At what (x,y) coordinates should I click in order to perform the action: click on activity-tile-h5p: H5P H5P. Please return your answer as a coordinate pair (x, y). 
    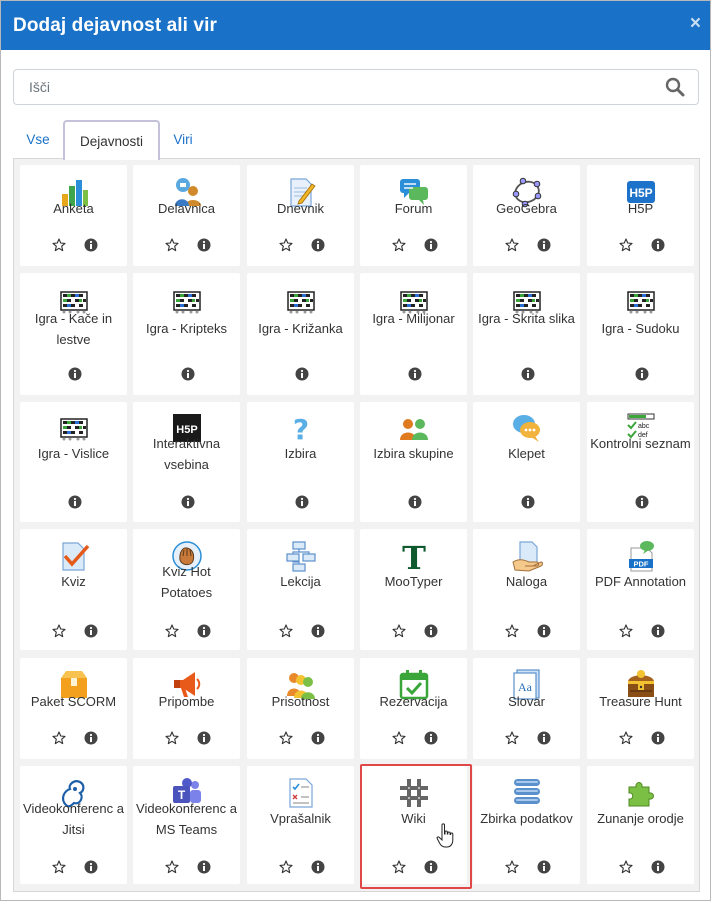
    Looking at the image, I should click on (640, 215).